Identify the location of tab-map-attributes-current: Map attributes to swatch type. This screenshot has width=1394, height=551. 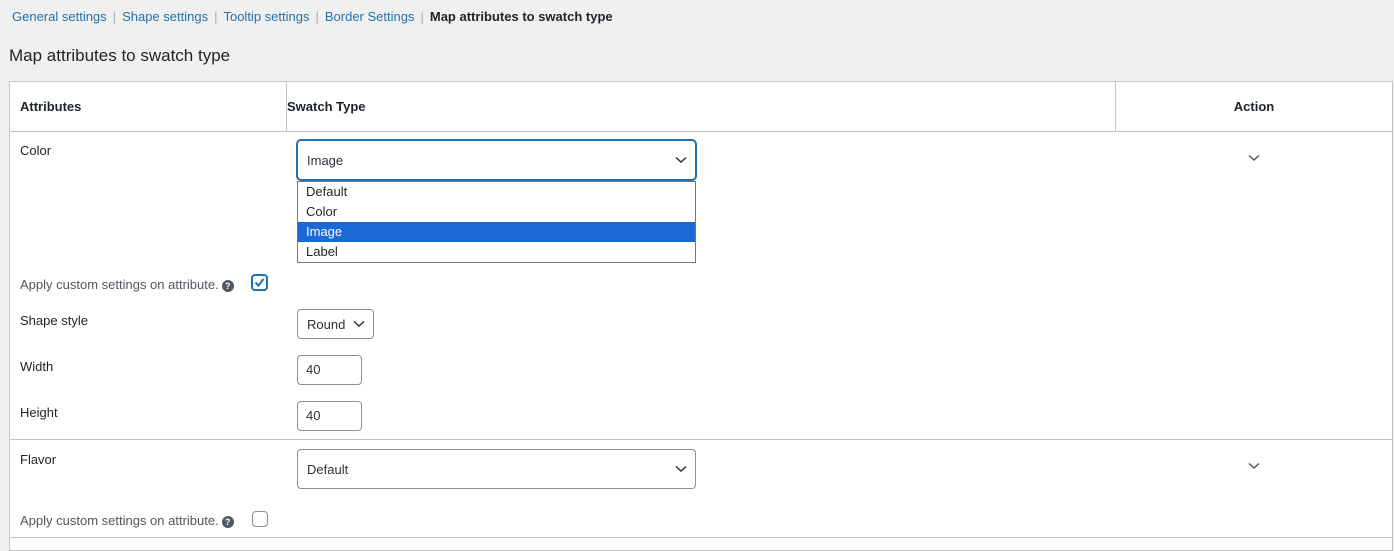
(521, 16).